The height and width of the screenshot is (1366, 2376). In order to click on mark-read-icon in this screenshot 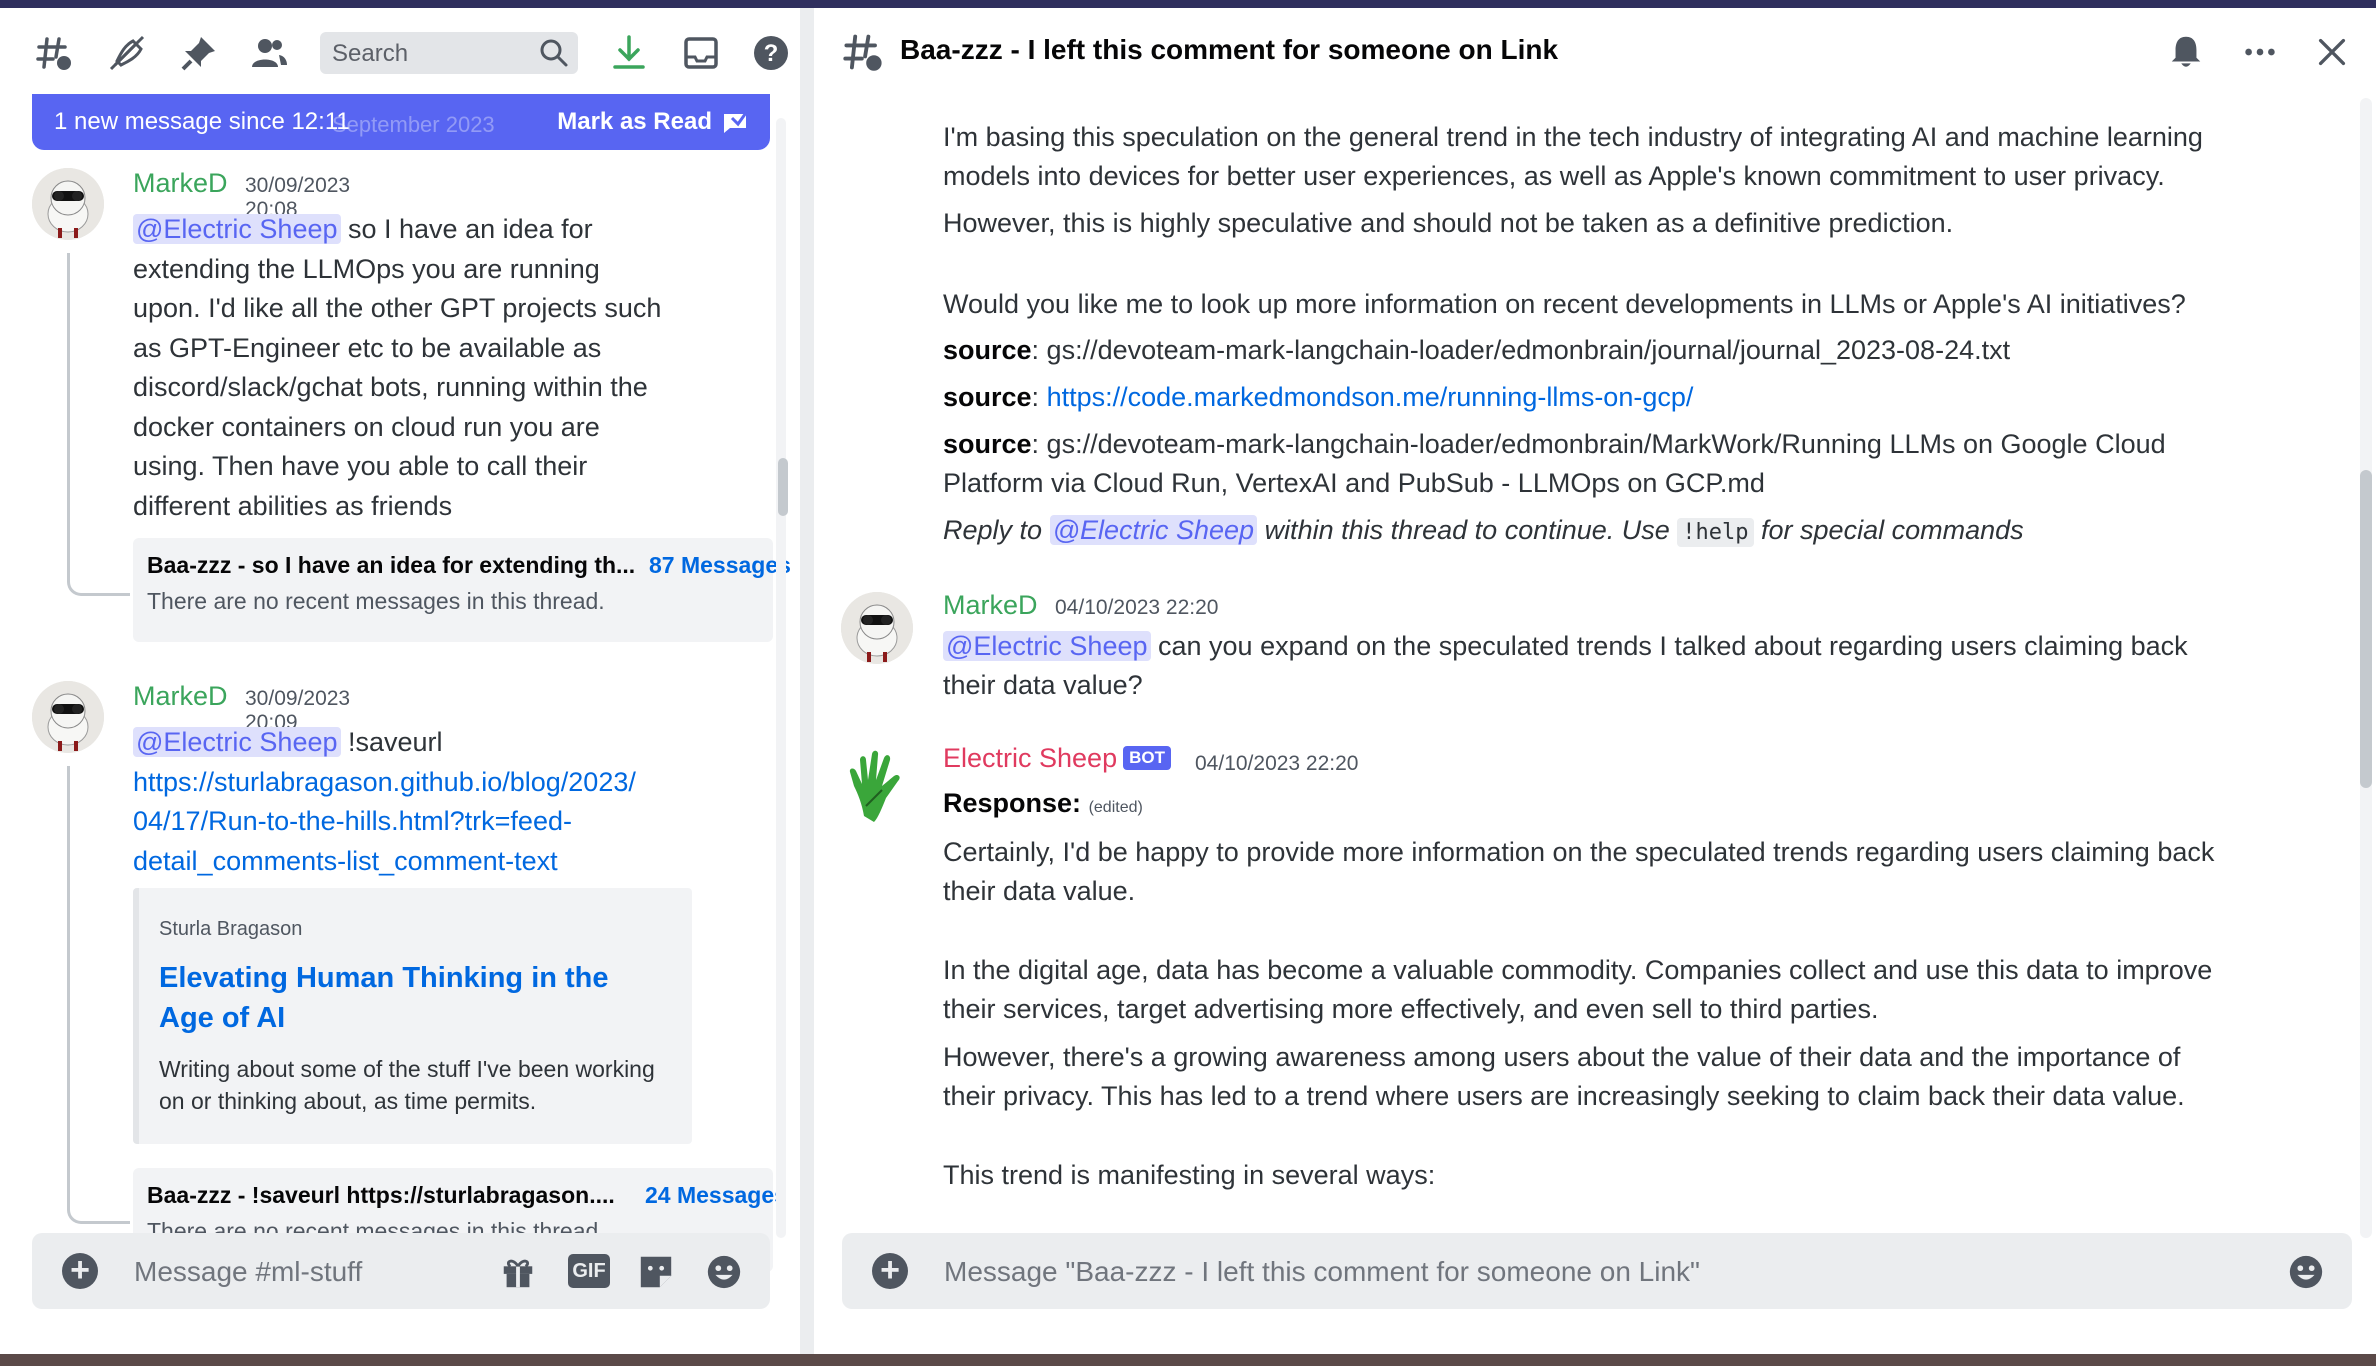, I will do `click(737, 121)`.